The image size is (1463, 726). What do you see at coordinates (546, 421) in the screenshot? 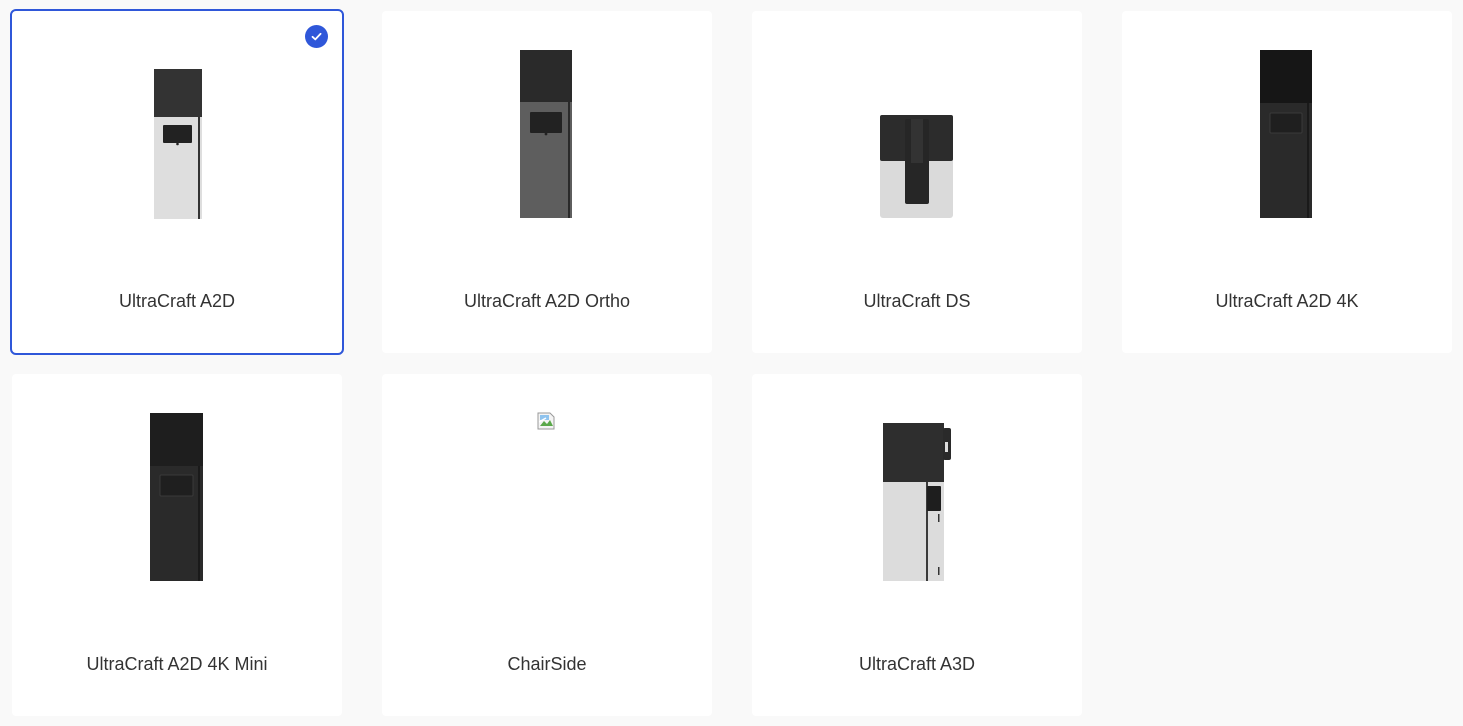
I see `broken-image-icon` at bounding box center [546, 421].